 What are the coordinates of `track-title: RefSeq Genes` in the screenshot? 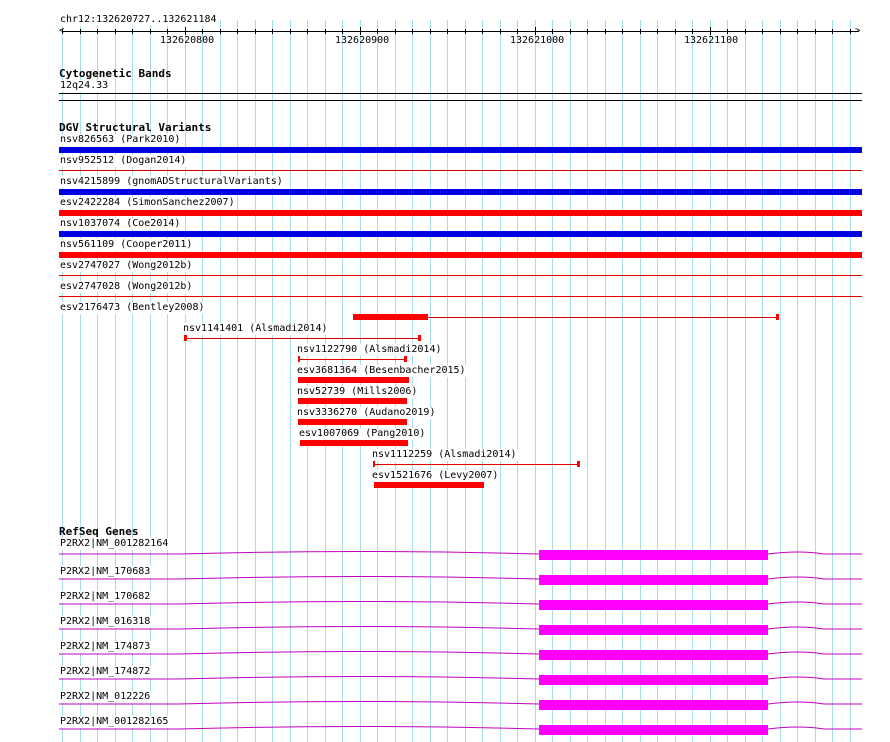 It's located at (98, 532).